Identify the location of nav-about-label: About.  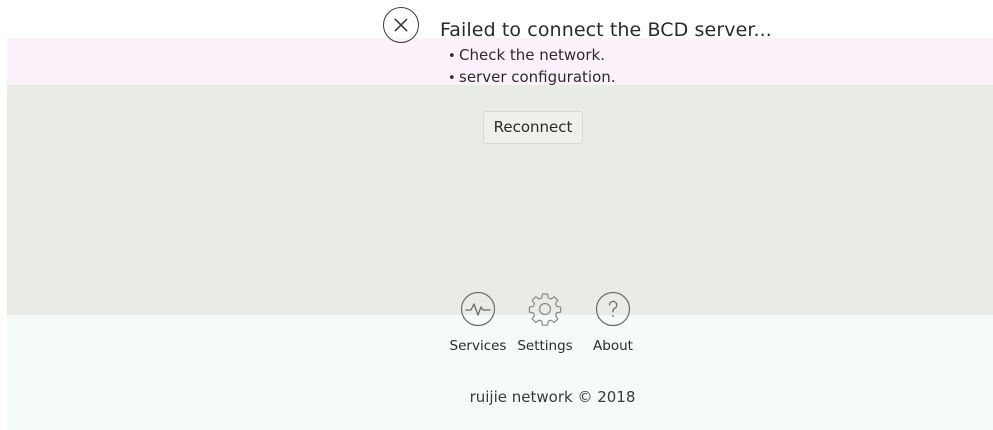
(613, 346).